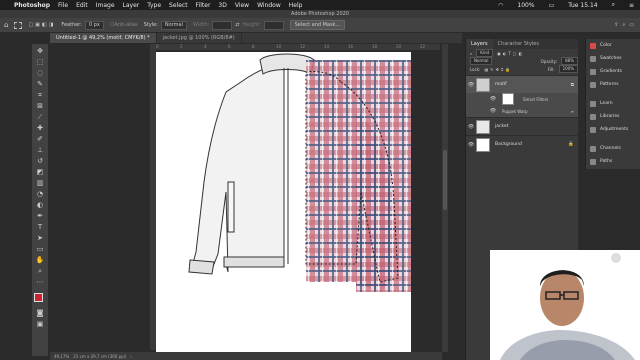 The width and height of the screenshot is (640, 360). What do you see at coordinates (203, 5) in the screenshot?
I see `menu-filter: Filter` at bounding box center [203, 5].